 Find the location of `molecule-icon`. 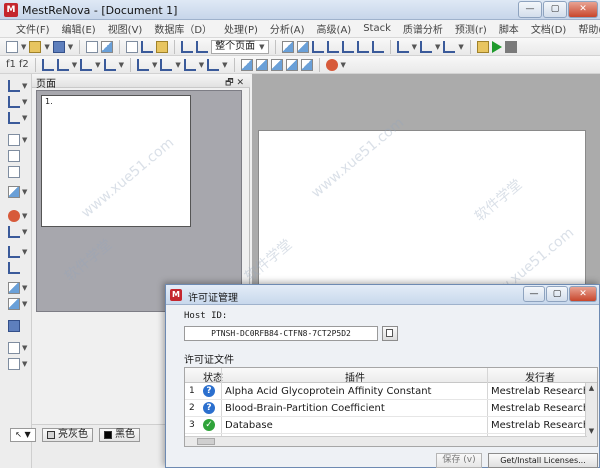

molecule-icon is located at coordinates (261, 64).